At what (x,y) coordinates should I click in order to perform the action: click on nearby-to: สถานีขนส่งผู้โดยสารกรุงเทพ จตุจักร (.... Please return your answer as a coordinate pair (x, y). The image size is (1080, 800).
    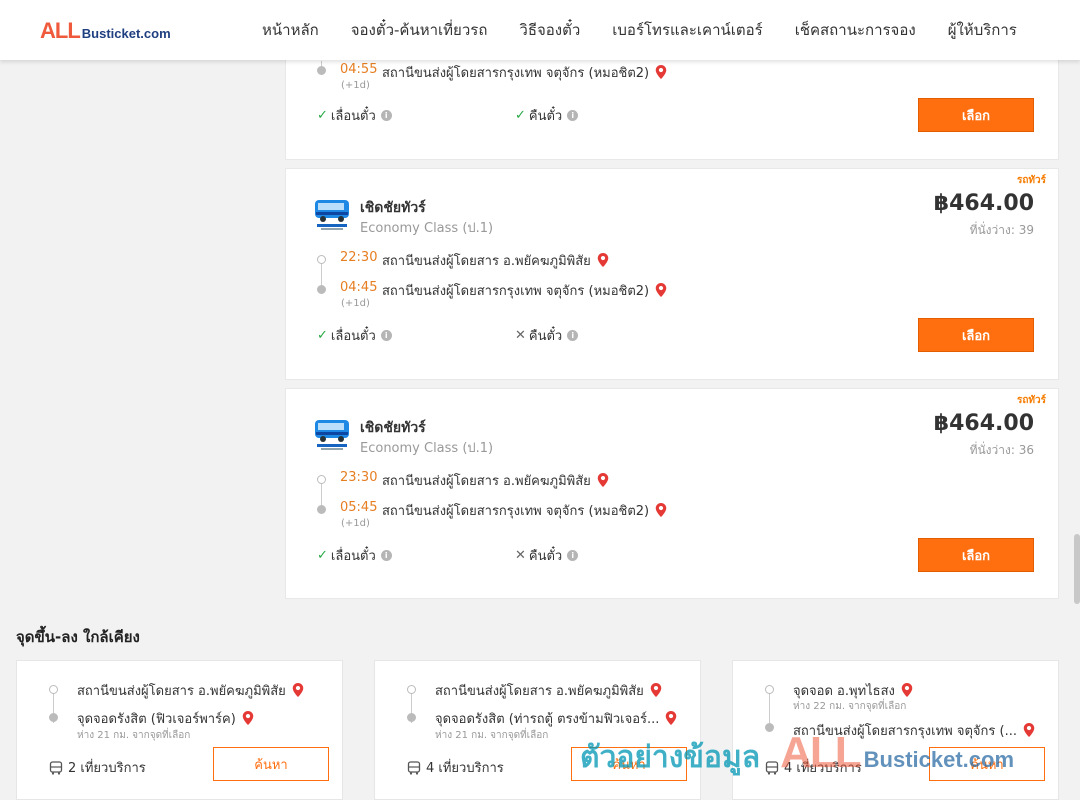
    Looking at the image, I should click on (914, 730).